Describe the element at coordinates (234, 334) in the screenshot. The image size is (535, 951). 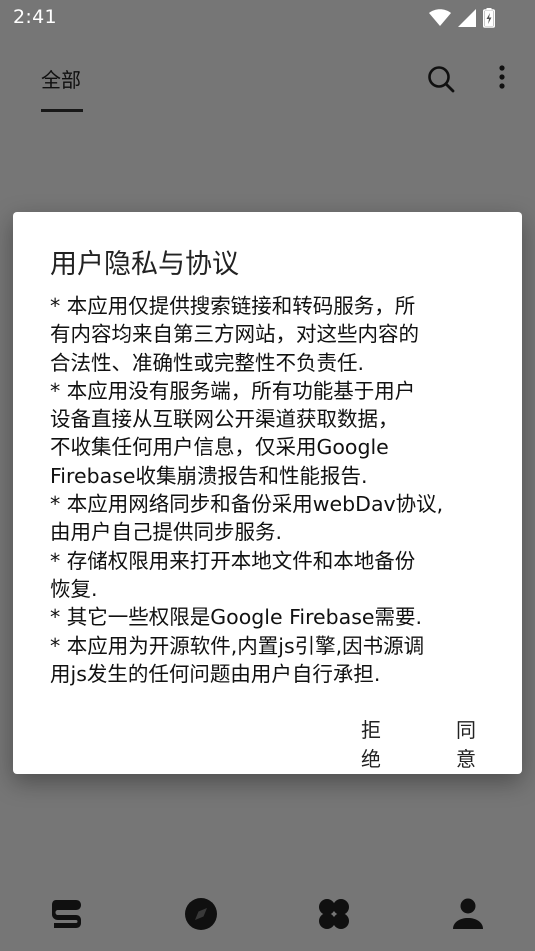
I see `dialog-line: 有内容均来自第三方网站，对这些内容的` at that location.